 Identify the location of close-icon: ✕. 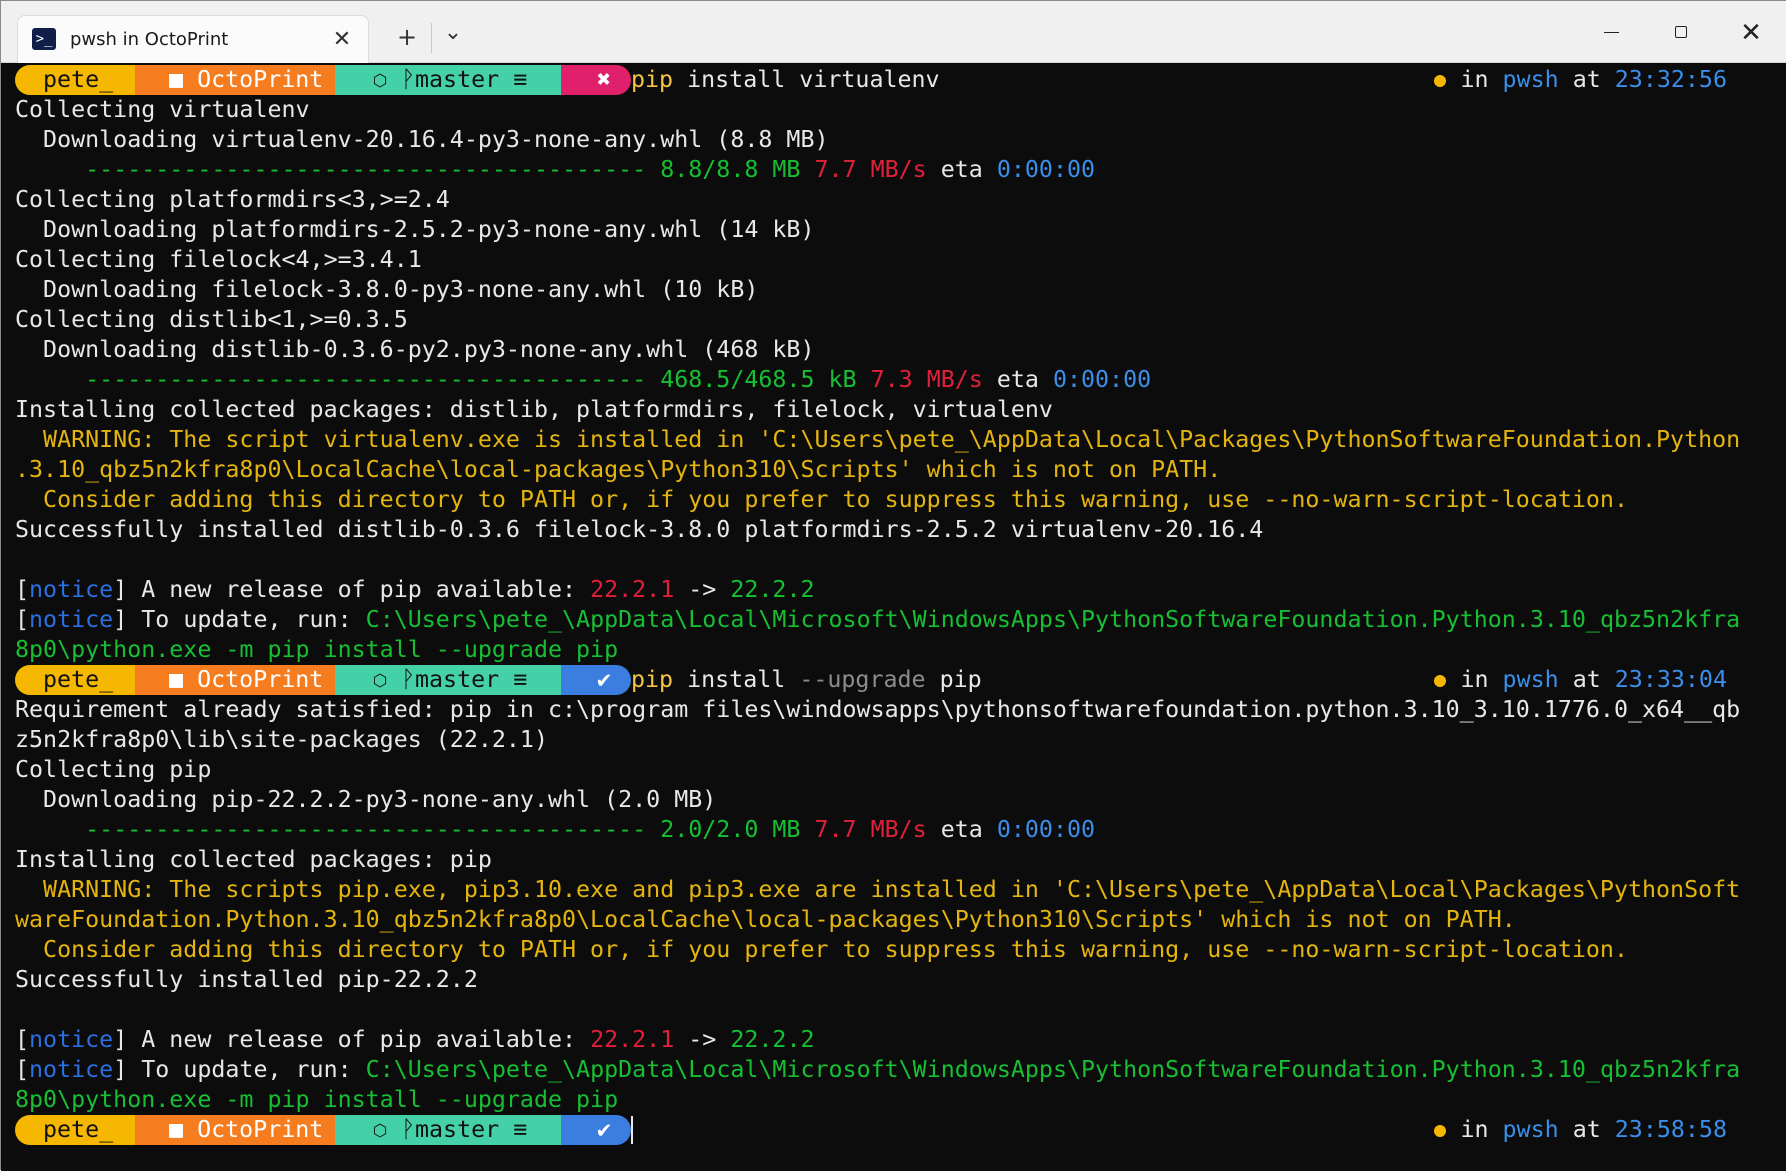
(1751, 33).